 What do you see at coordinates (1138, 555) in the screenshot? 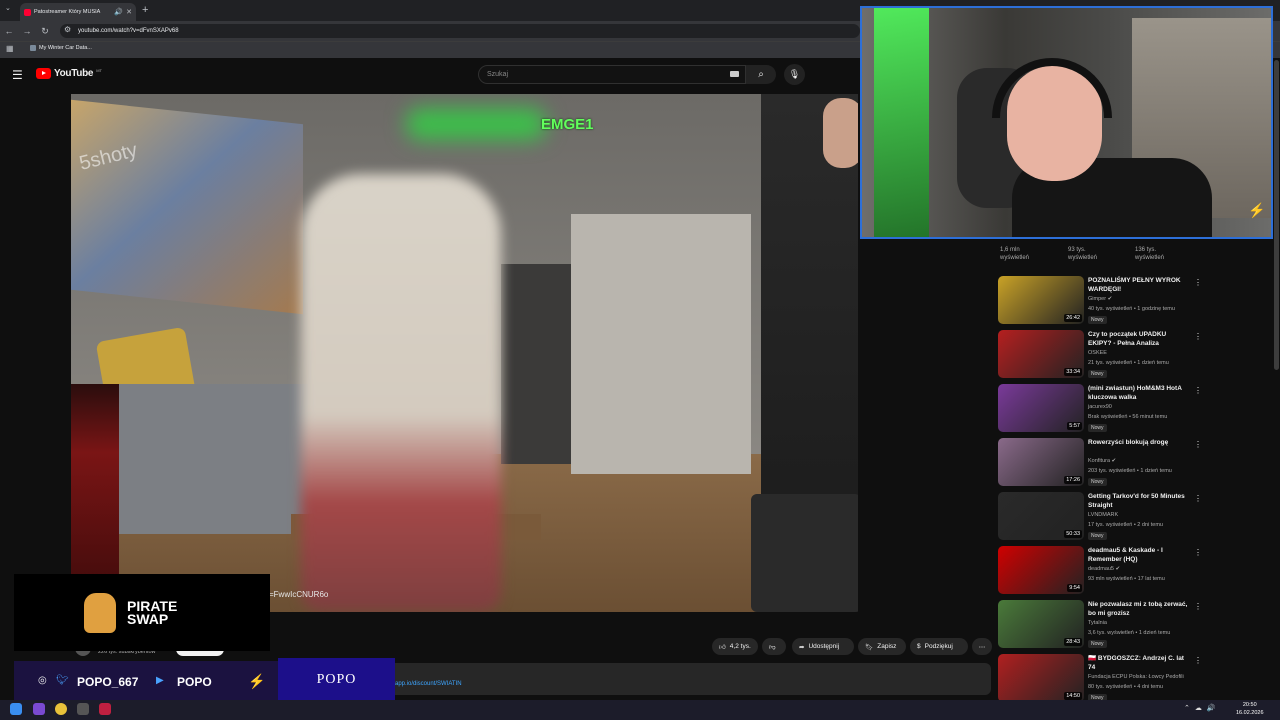
I see `recommendation-title: deadmau5 & Kaskade - I Remember (HQ)` at bounding box center [1138, 555].